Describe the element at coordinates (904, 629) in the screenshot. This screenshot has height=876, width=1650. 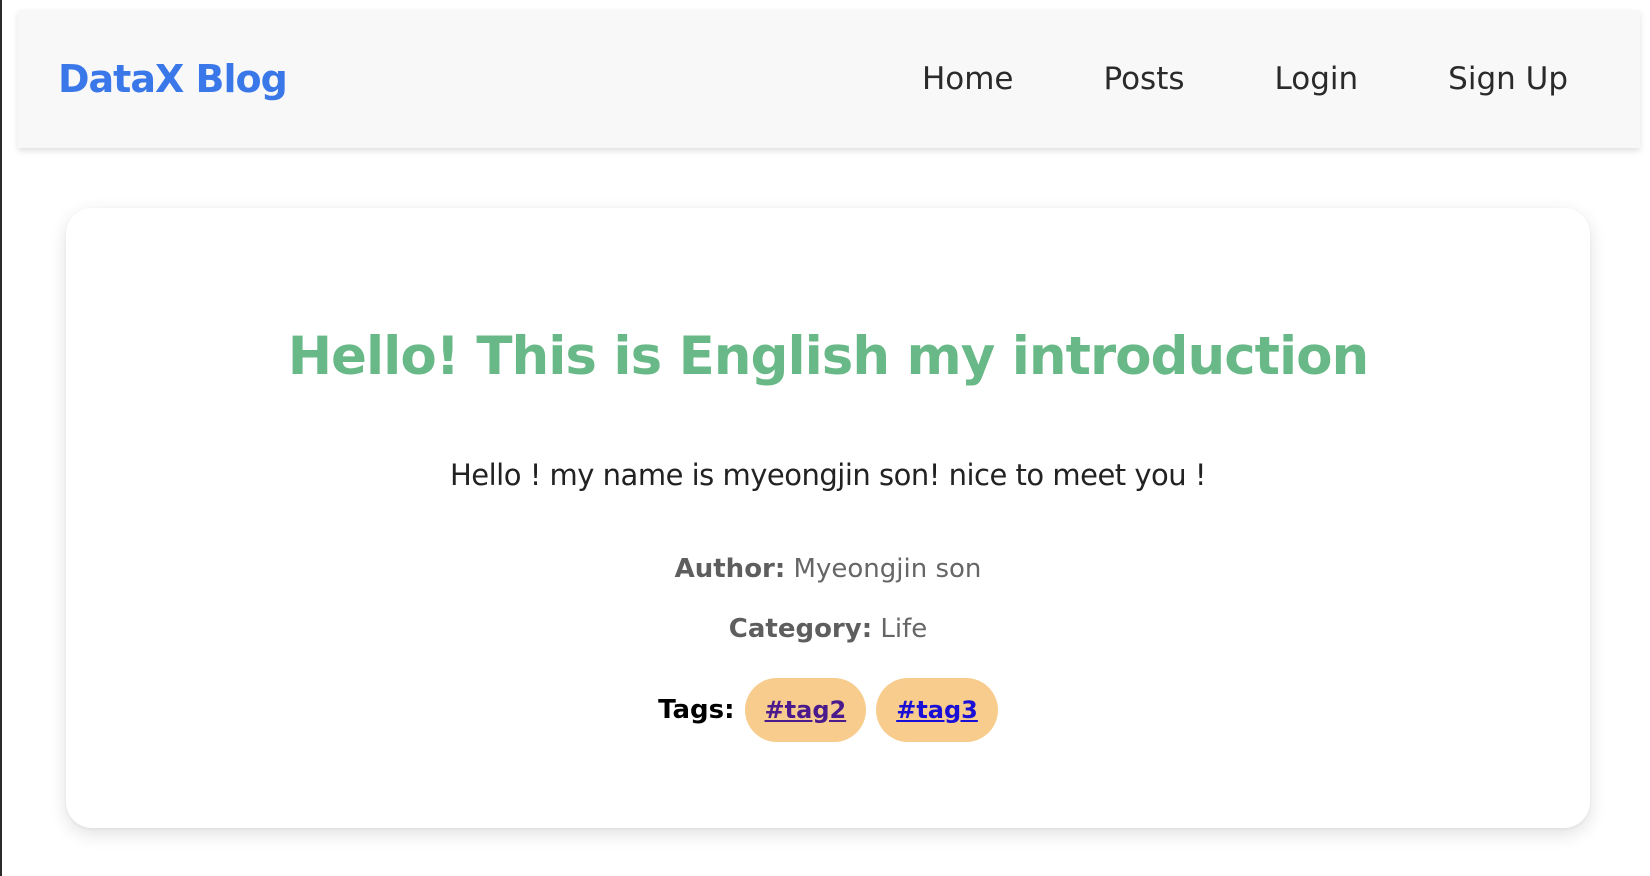
I see `category-value: Life` at that location.